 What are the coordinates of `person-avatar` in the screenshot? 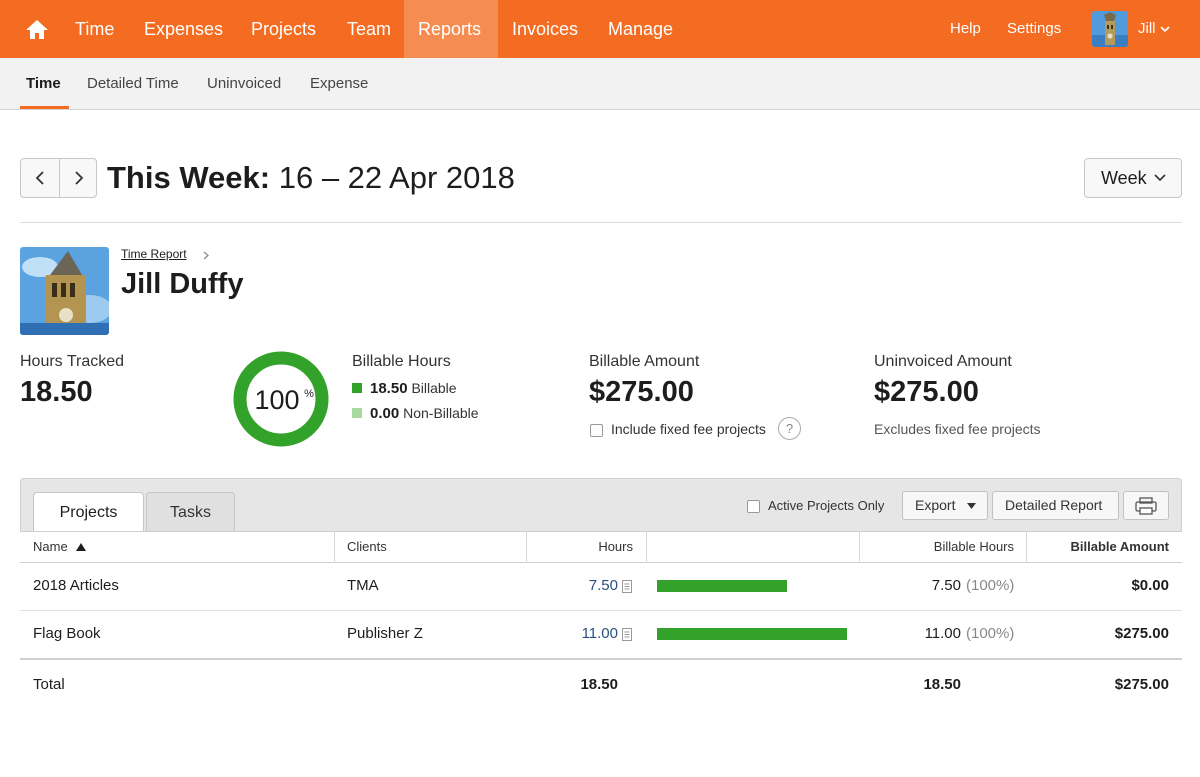 It's located at (64, 291).